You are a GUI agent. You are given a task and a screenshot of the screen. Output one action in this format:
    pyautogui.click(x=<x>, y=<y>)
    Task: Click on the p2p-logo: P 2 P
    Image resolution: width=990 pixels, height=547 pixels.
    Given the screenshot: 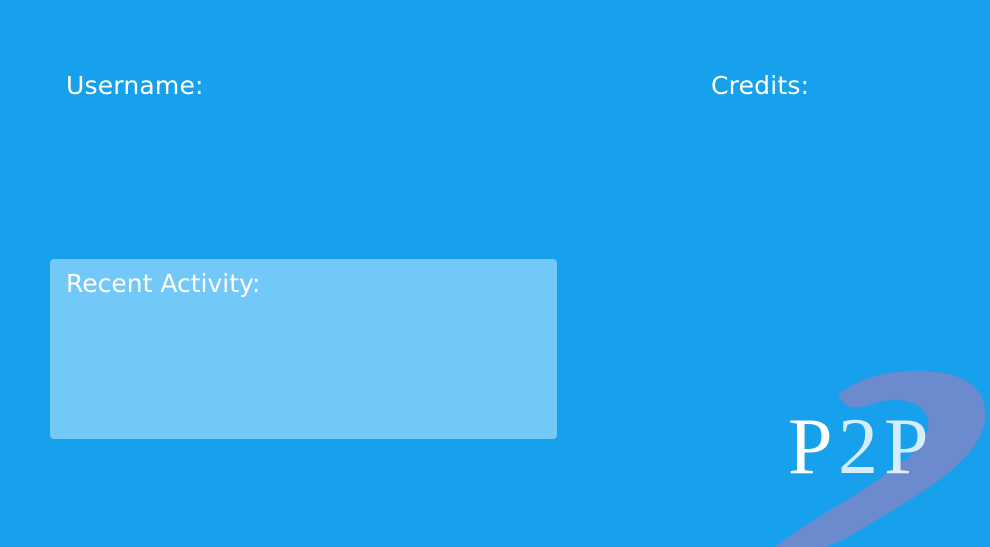 What is the action you would take?
    pyautogui.click(x=880, y=458)
    